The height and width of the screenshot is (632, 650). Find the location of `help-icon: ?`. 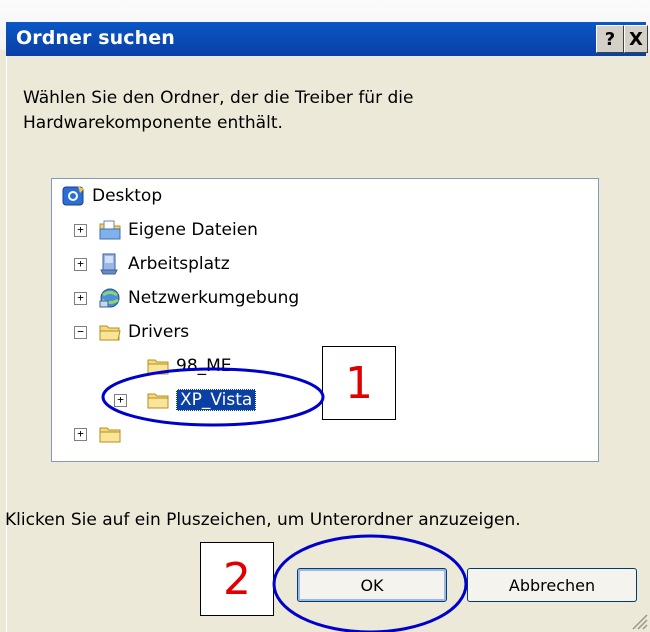

help-icon: ? is located at coordinates (610, 39).